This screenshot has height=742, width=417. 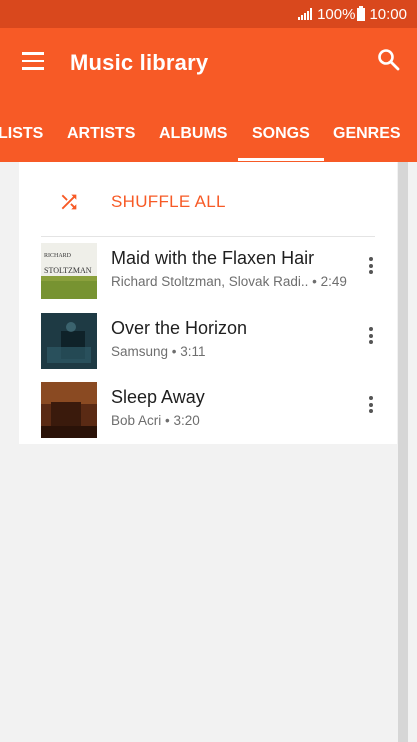 What do you see at coordinates (281, 159) in the screenshot?
I see `active-tab-indicator` at bounding box center [281, 159].